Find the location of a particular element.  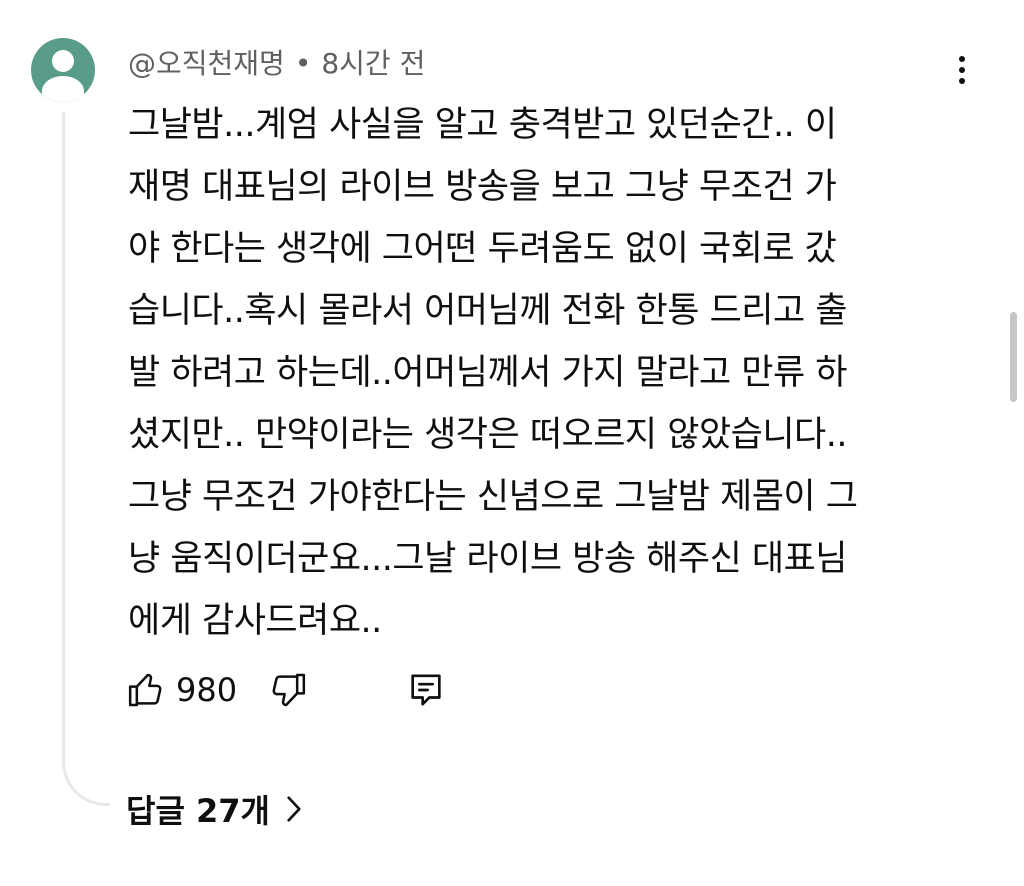

comment-actions: 980 is located at coordinates (291, 690).